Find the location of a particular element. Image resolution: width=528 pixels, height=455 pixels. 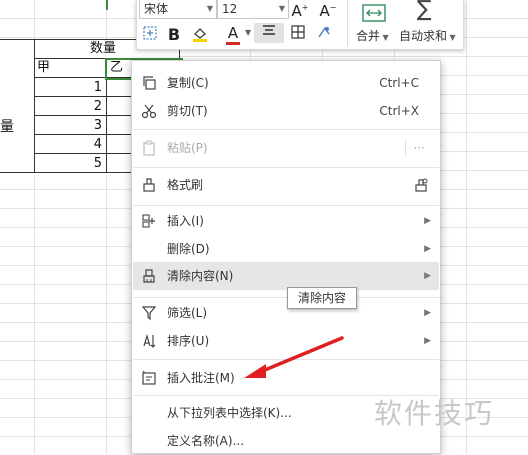

red-arrow-annotation is located at coordinates (294, 357).